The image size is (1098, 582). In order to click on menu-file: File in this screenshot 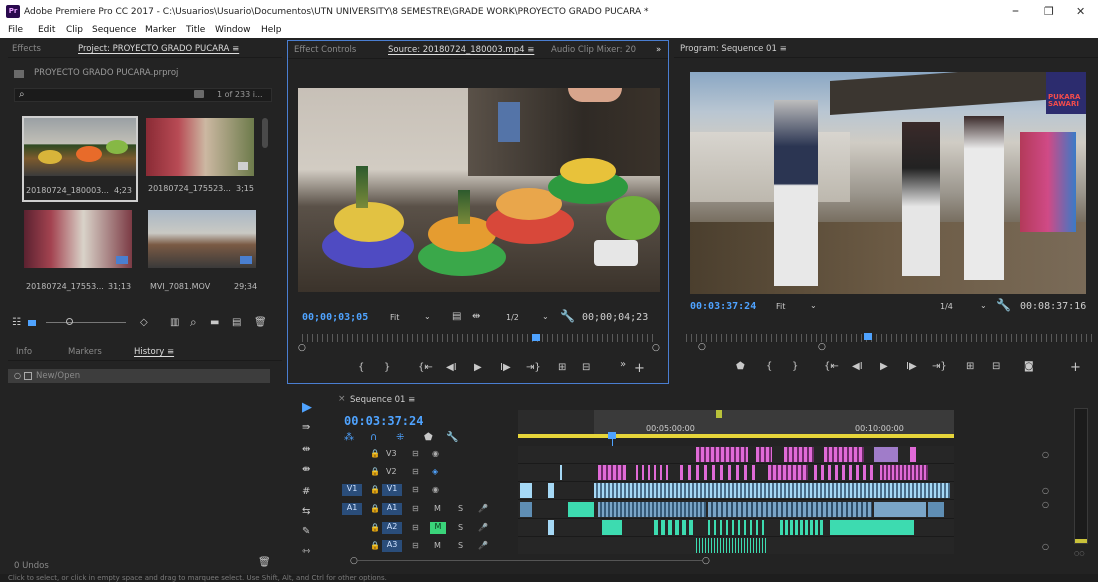, I will do `click(15, 30)`.